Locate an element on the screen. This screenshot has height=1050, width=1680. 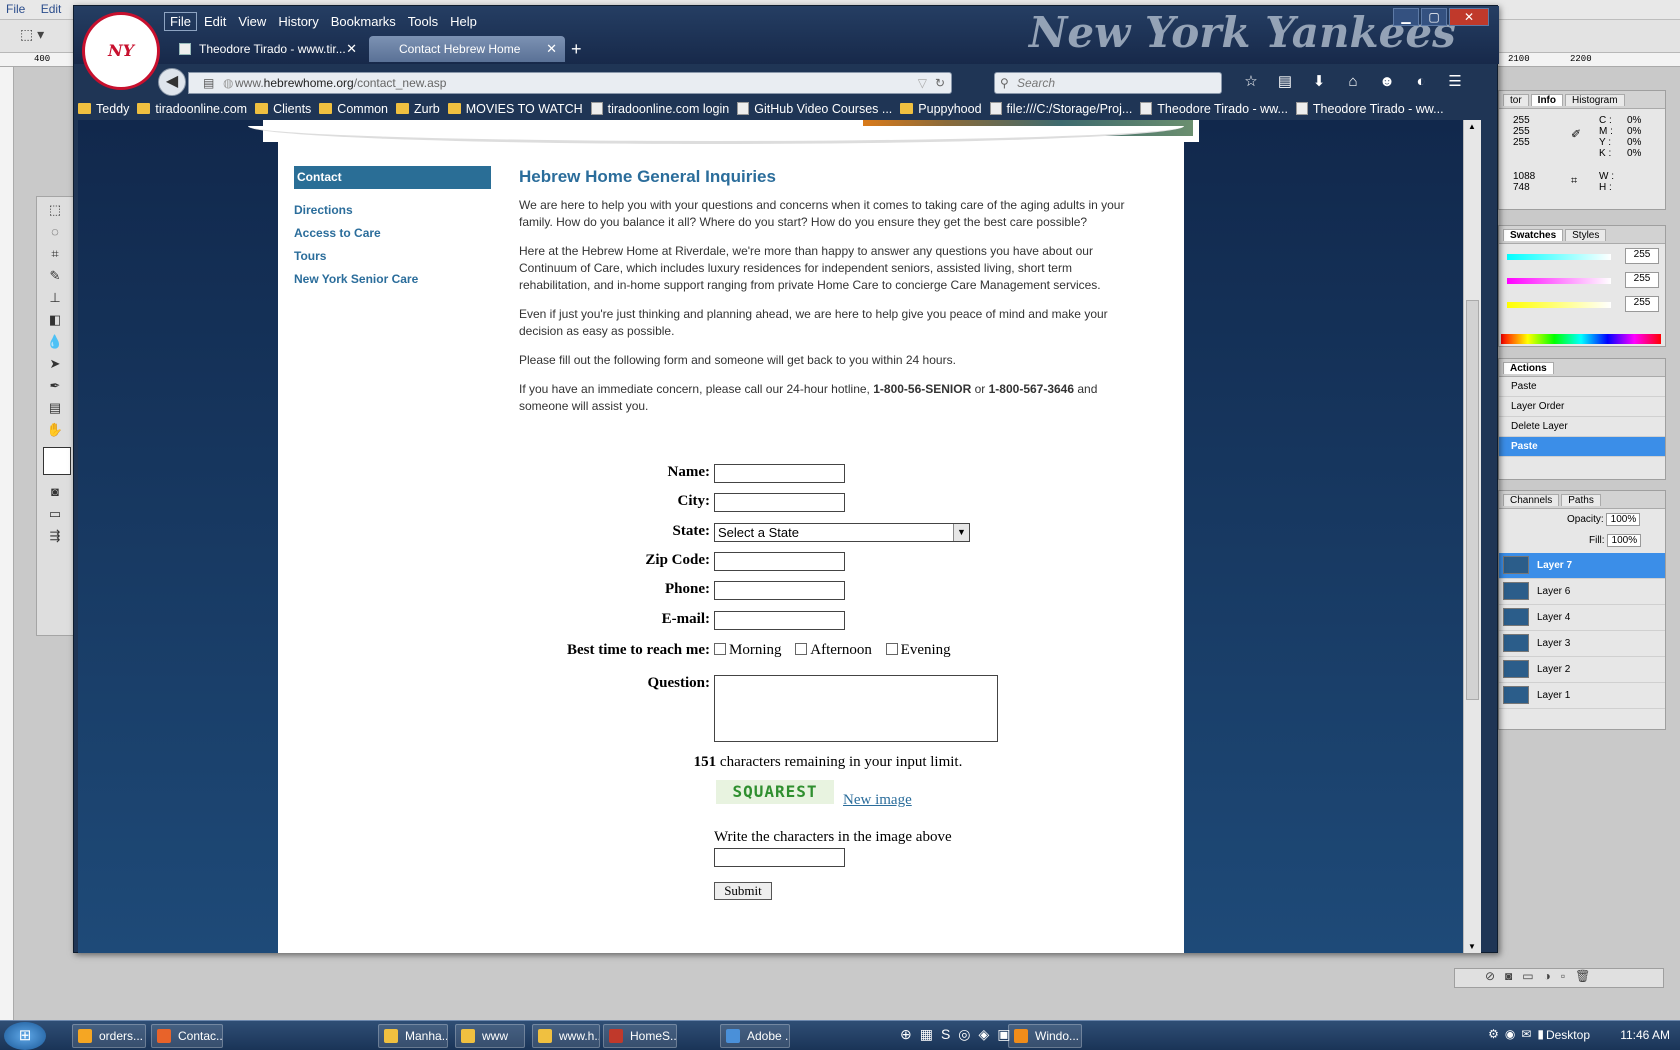
tab-paths: Paths is located at coordinates (1581, 500).